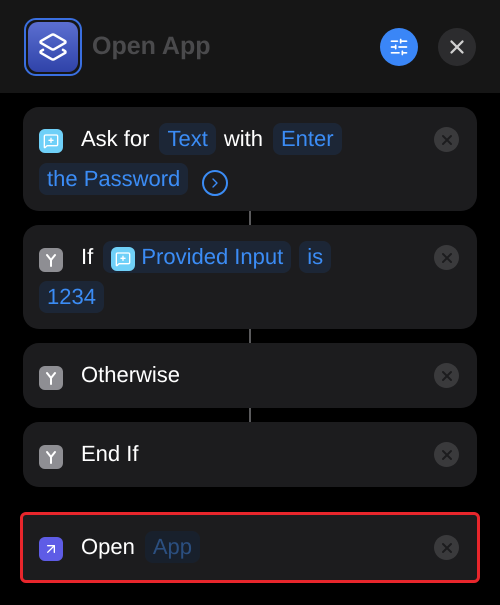  What do you see at coordinates (215, 183) in the screenshot?
I see `chevron-button` at bounding box center [215, 183].